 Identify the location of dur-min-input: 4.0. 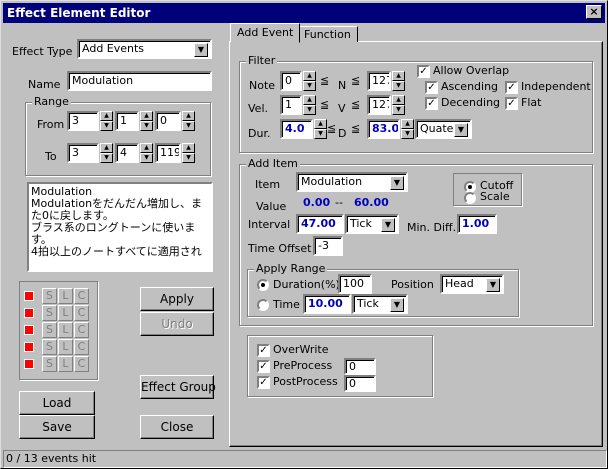
(296, 129).